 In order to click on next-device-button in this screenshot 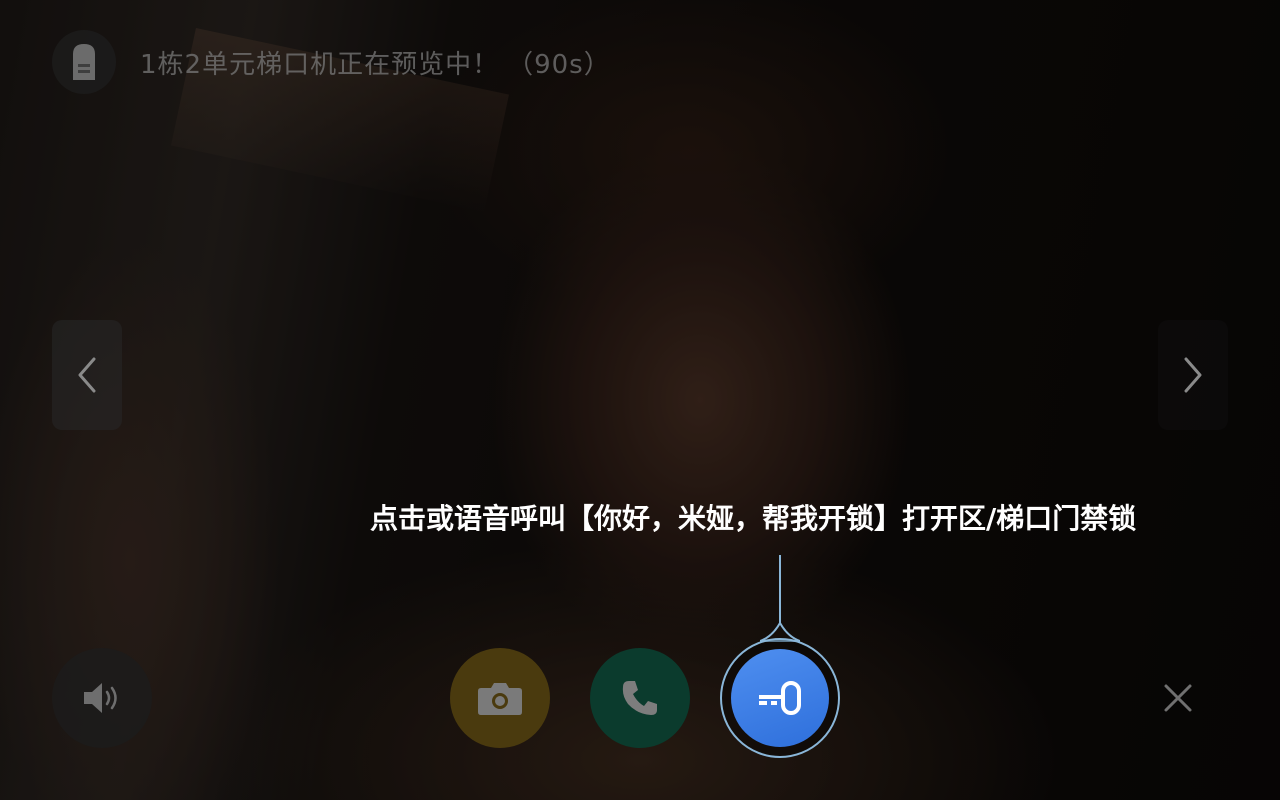, I will do `click(1193, 375)`.